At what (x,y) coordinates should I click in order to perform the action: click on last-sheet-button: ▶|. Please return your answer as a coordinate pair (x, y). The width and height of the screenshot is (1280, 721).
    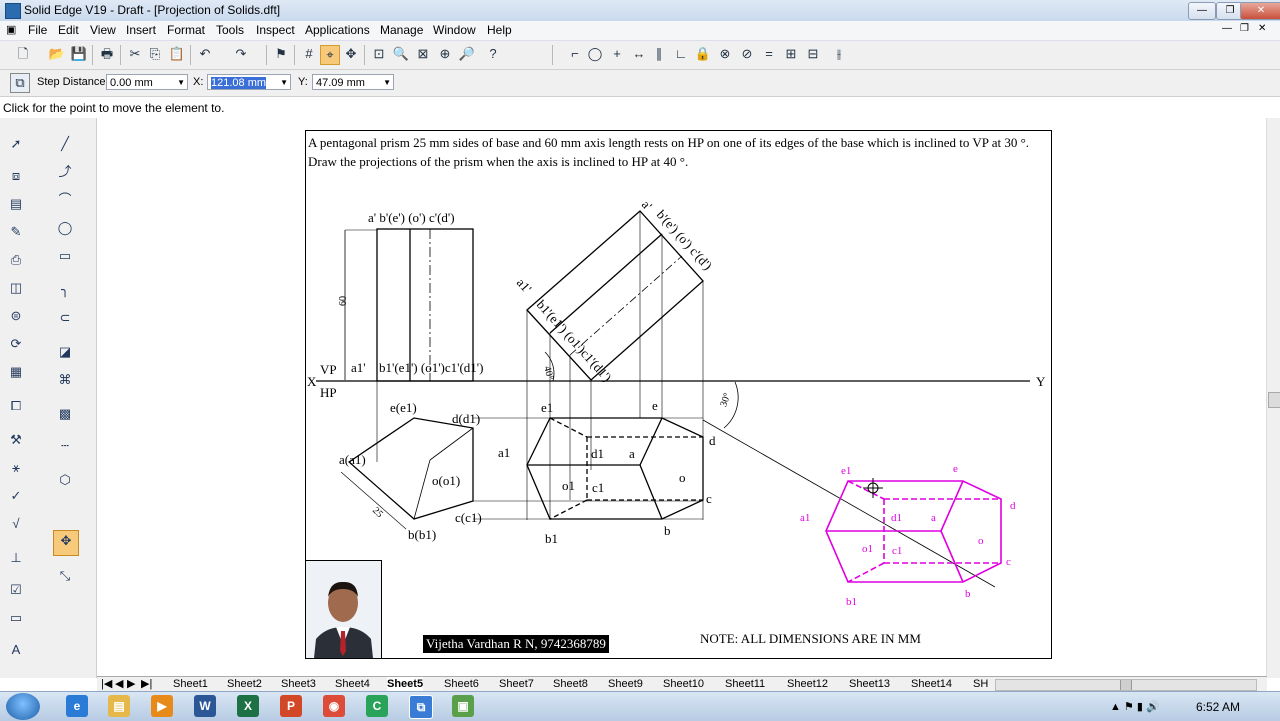
    Looking at the image, I should click on (146, 684).